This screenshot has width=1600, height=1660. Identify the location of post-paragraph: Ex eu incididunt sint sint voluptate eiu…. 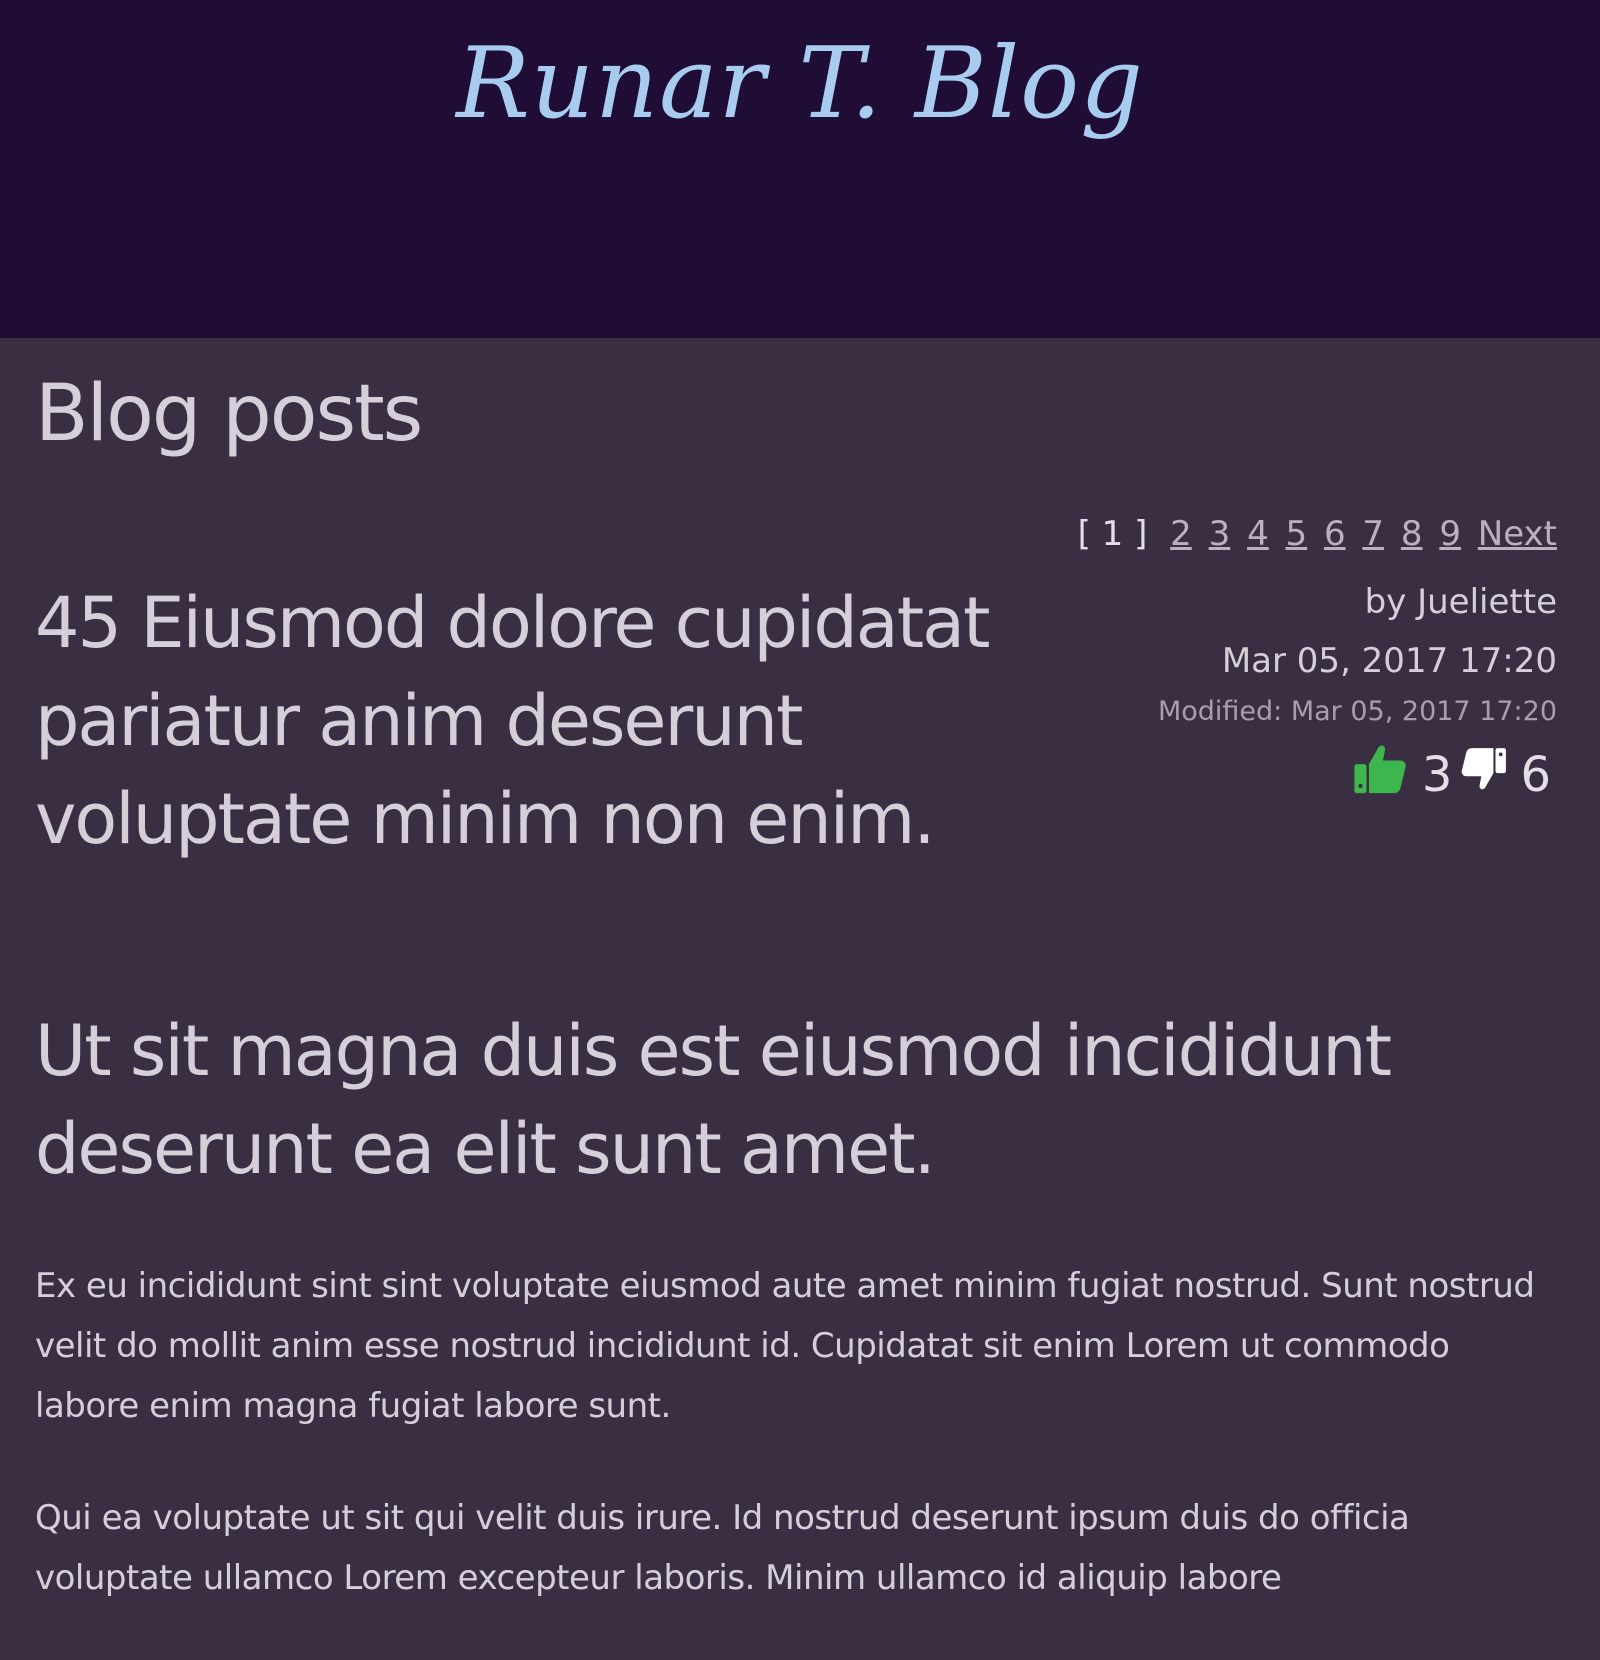
(785, 1346).